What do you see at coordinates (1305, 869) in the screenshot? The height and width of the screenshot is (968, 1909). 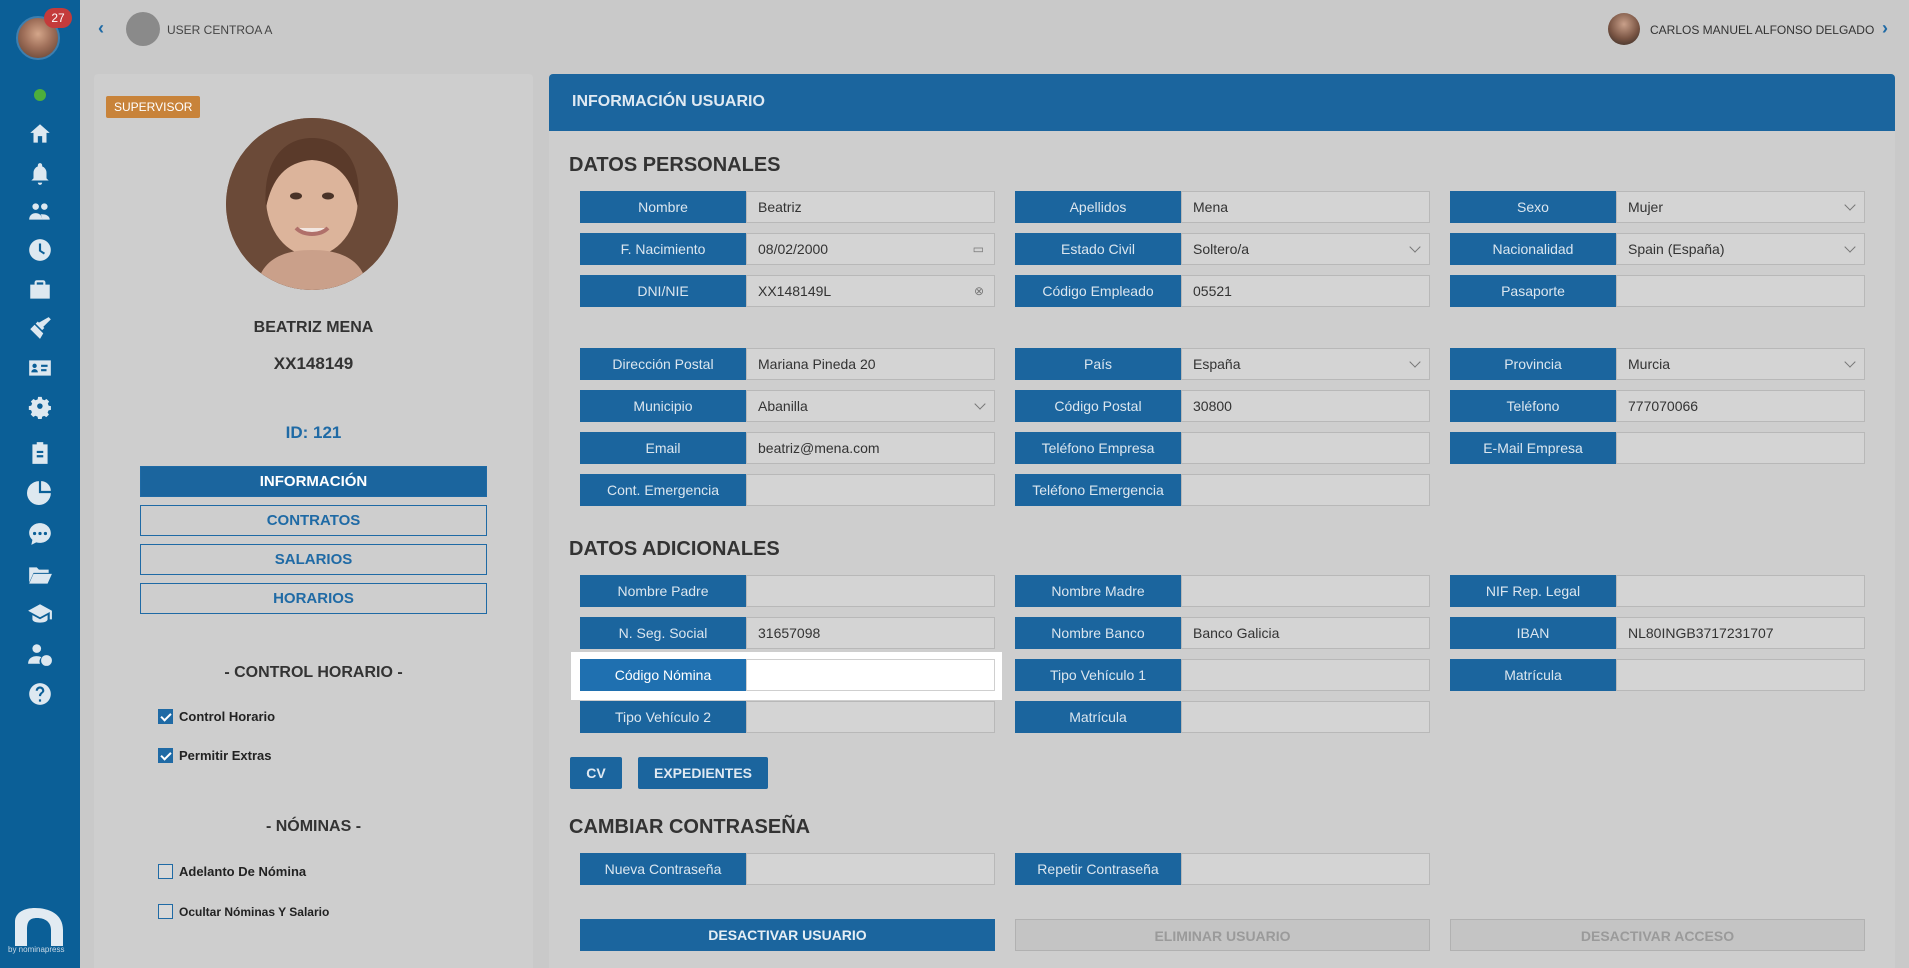 I see `repetir-contrasena-input` at bounding box center [1305, 869].